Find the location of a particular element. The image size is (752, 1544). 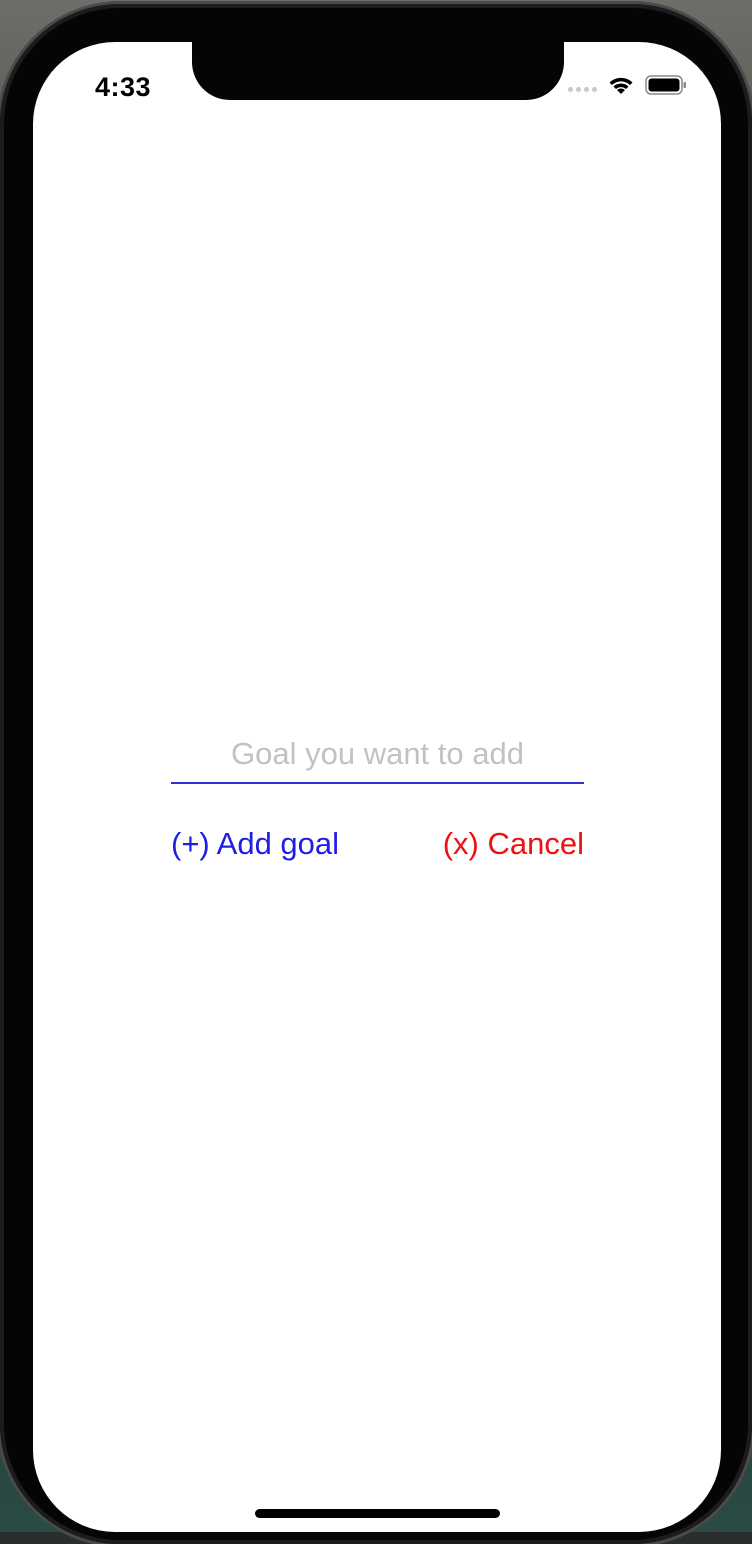

wifi-icon is located at coordinates (621, 85).